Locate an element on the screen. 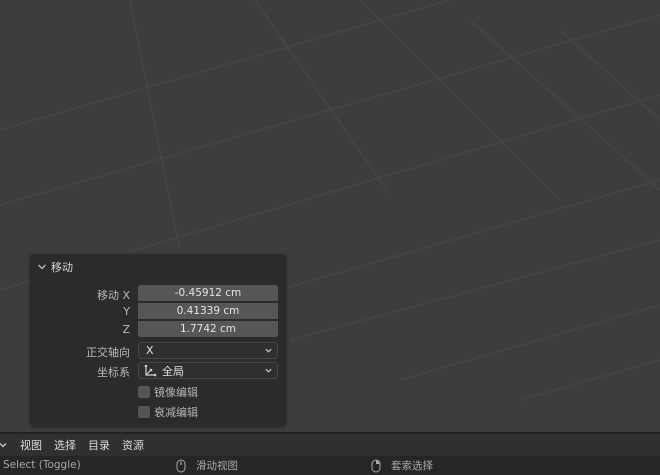 Image resolution: width=660 pixels, height=475 pixels. pan-view-hint: 滑动视图 is located at coordinates (207, 465).